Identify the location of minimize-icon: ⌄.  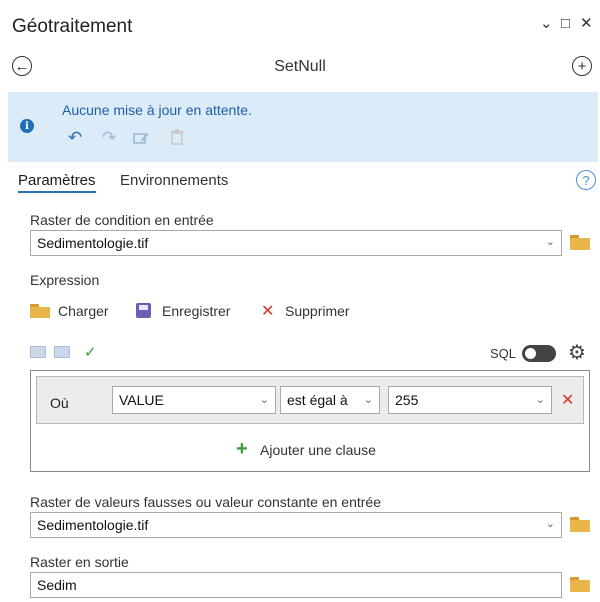
(546, 23).